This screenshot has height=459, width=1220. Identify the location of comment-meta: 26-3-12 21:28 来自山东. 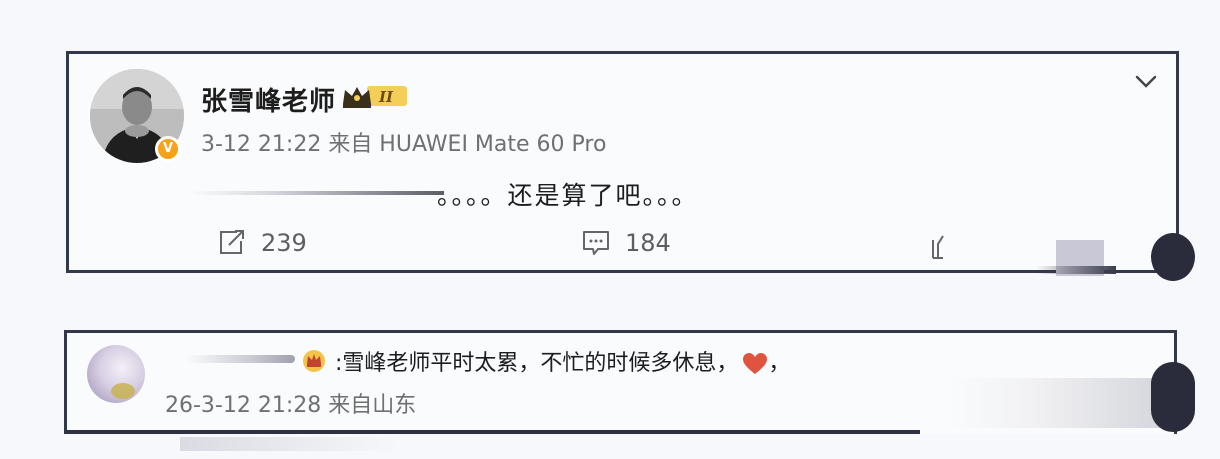
(291, 405).